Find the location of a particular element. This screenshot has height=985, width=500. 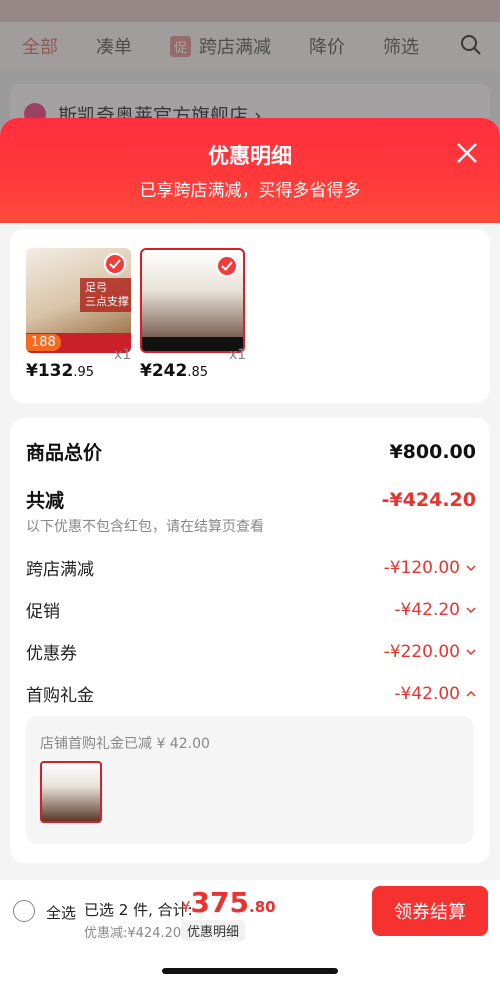

discount-label: 首购礼金 is located at coordinates (60, 696).